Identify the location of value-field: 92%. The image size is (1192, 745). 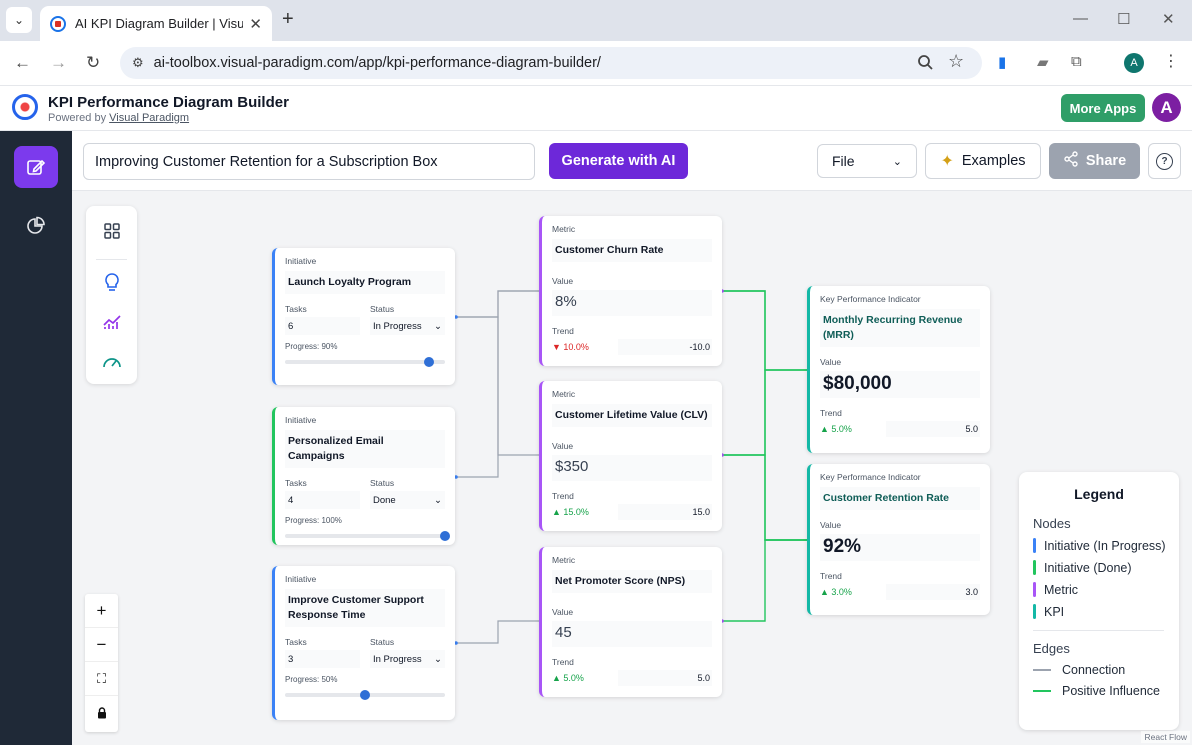
(900, 548).